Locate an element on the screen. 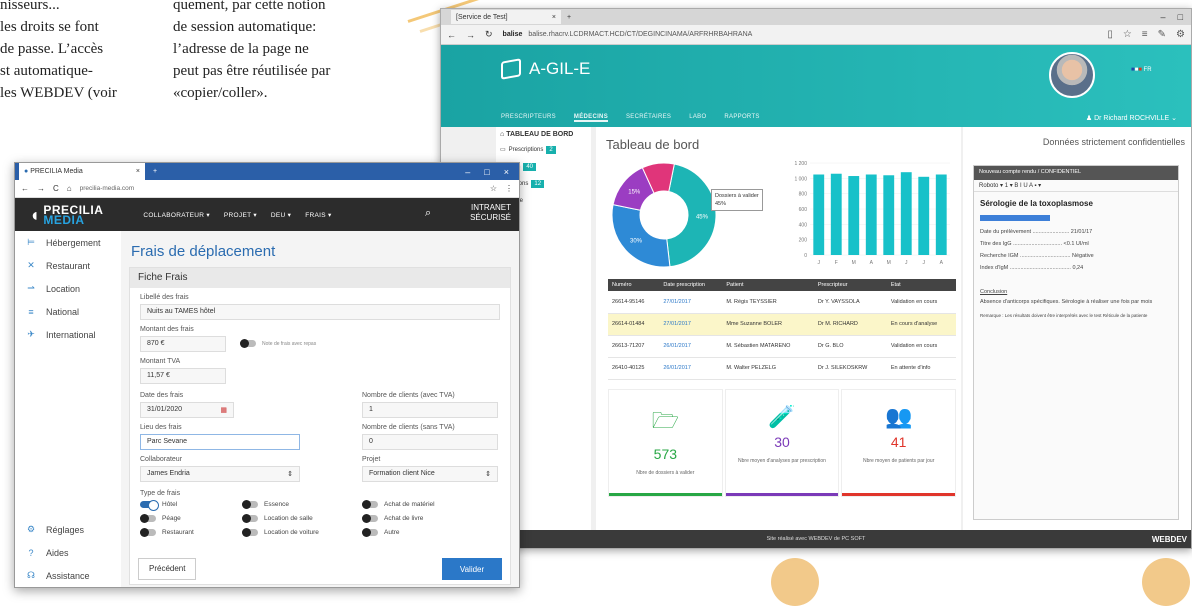  plane-icon: ✈ is located at coordinates (31, 334).